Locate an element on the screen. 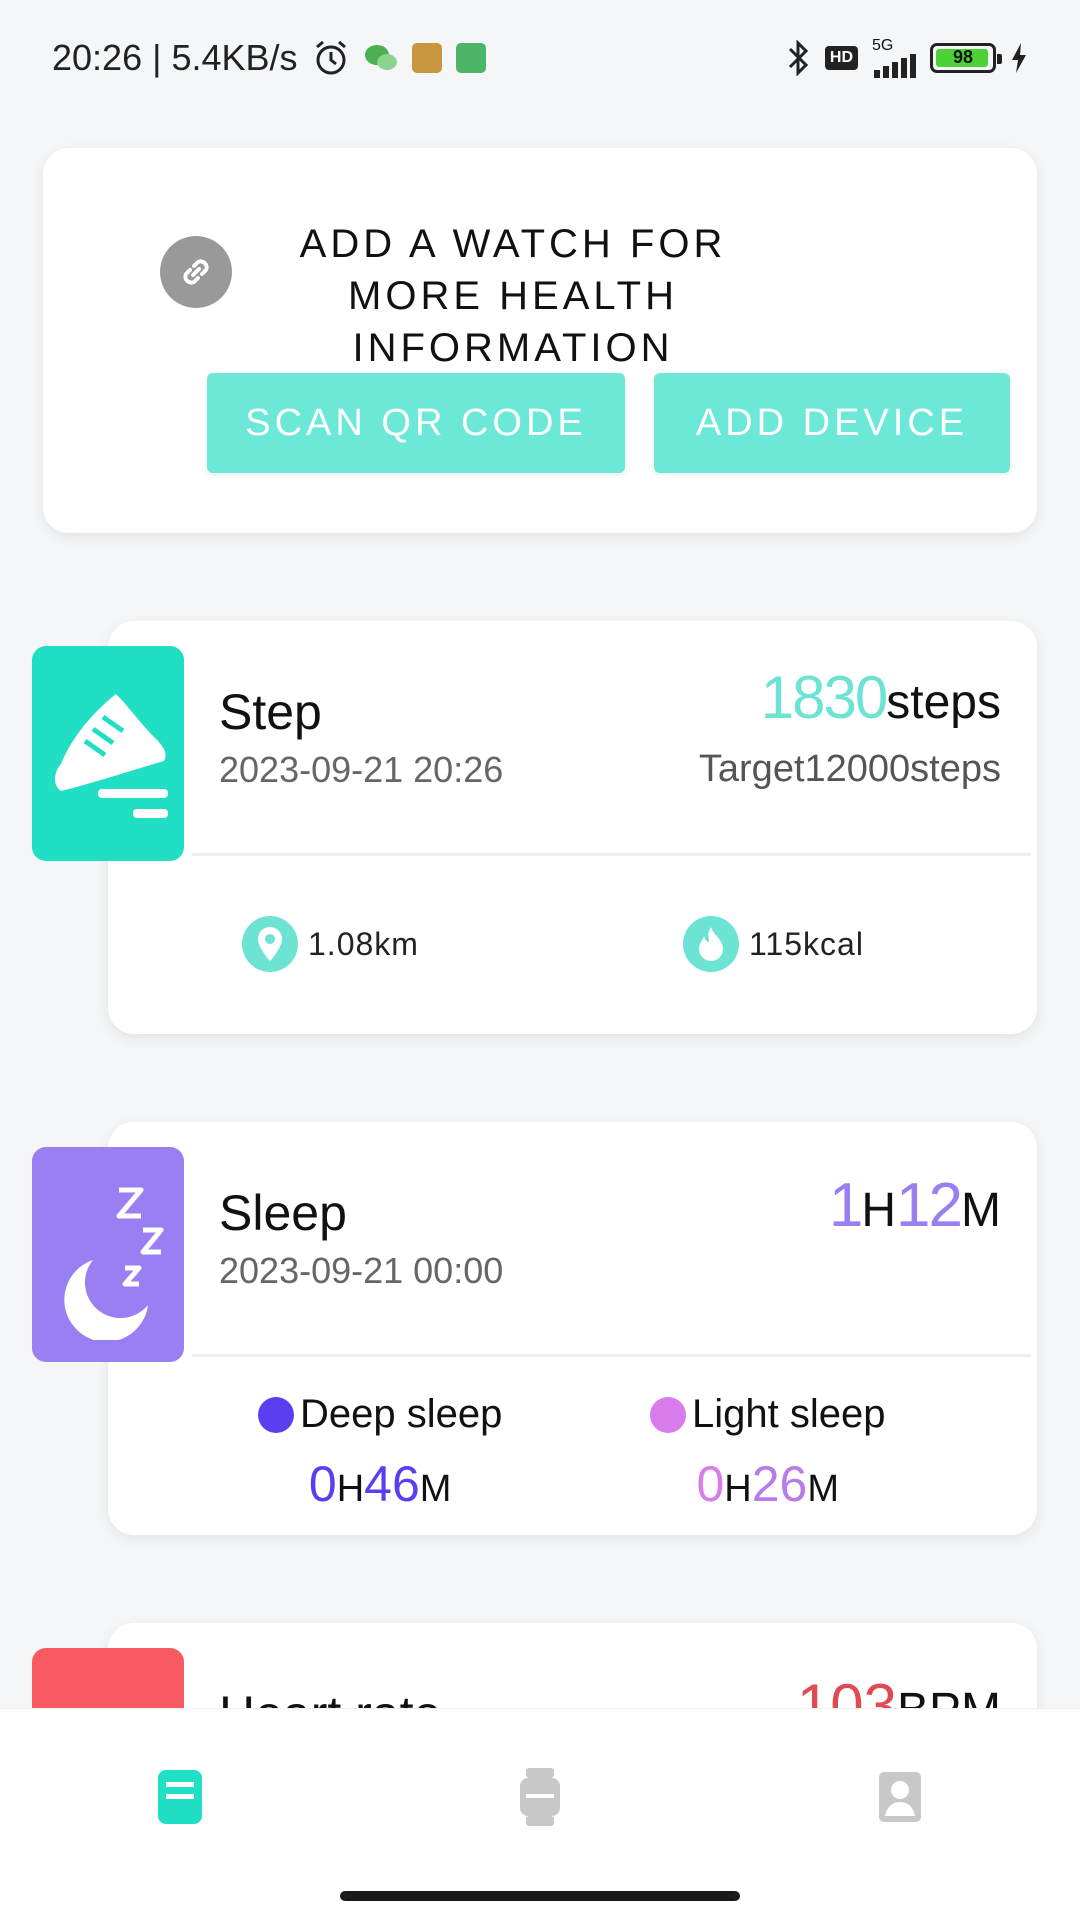  deep-sleep-minutes: 46 is located at coordinates (392, 1484).